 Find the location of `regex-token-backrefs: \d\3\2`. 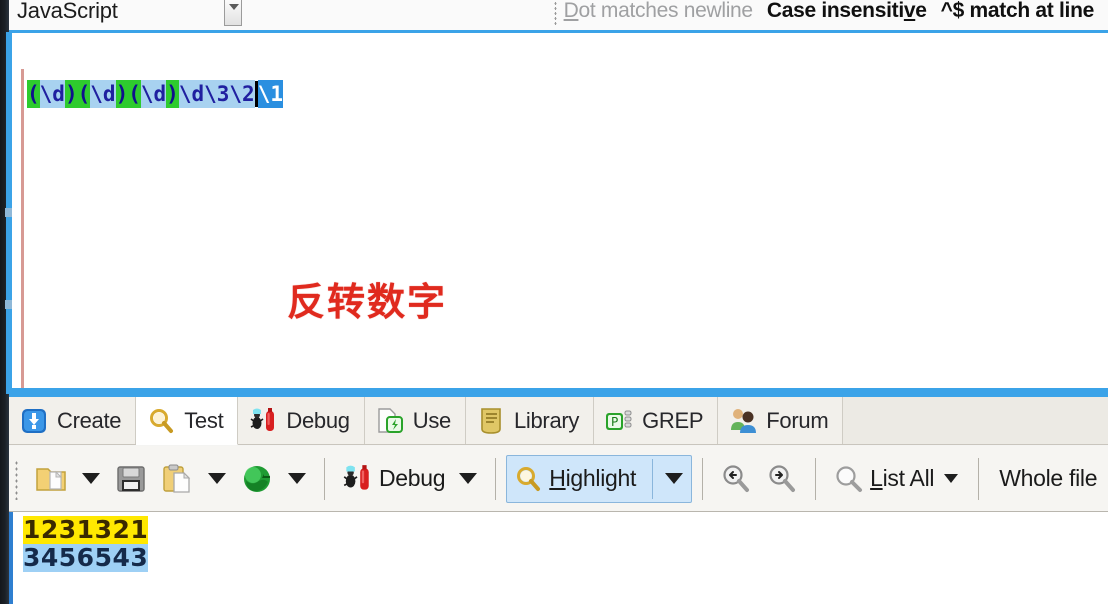

regex-token-backrefs: \d\3\2 is located at coordinates (216, 94).